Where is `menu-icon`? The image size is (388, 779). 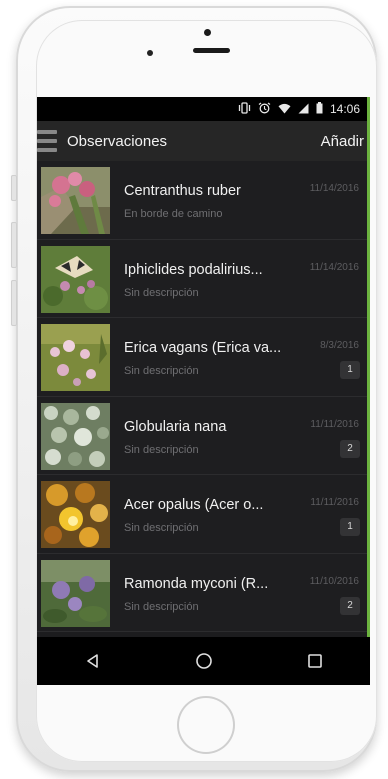
menu-icon is located at coordinates (47, 141).